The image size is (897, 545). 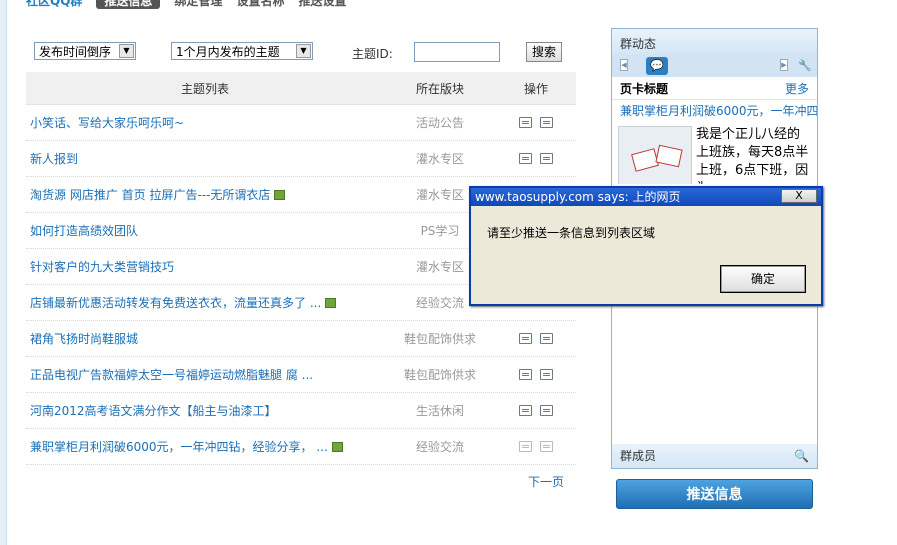 What do you see at coordinates (714, 494) in the screenshot?
I see `push-button: 推送信息` at bounding box center [714, 494].